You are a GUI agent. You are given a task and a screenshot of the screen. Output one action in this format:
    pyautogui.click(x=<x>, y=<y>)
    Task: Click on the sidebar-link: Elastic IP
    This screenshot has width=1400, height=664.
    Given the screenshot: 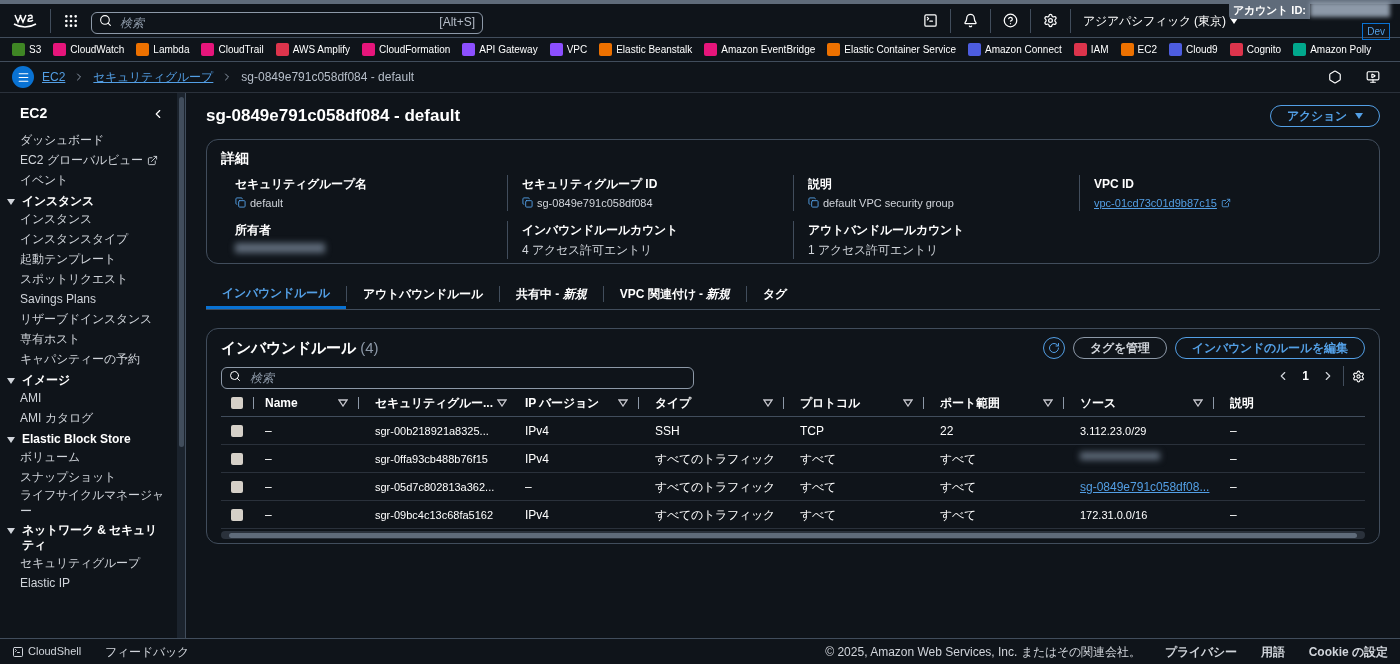 What is the action you would take?
    pyautogui.click(x=45, y=583)
    